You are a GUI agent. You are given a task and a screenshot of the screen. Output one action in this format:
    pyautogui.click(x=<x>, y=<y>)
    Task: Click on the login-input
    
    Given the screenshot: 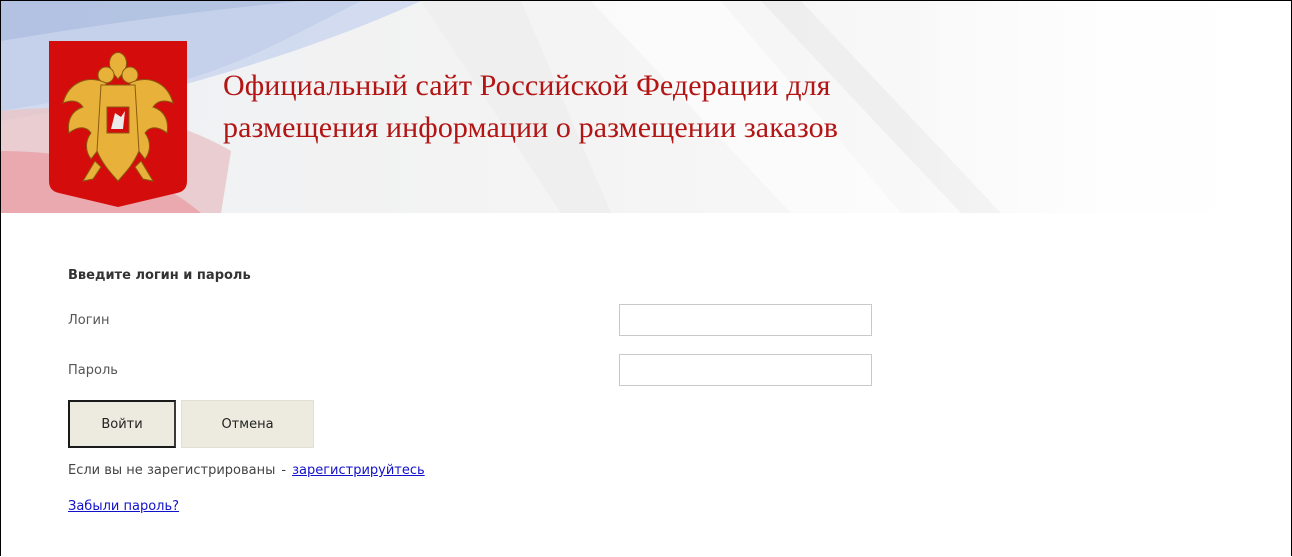 What is the action you would take?
    pyautogui.click(x=745, y=320)
    